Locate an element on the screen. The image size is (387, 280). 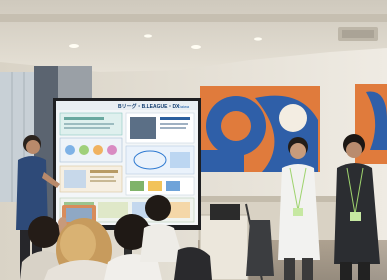
screen-badge: Daiwa is located at coordinates (184, 106).